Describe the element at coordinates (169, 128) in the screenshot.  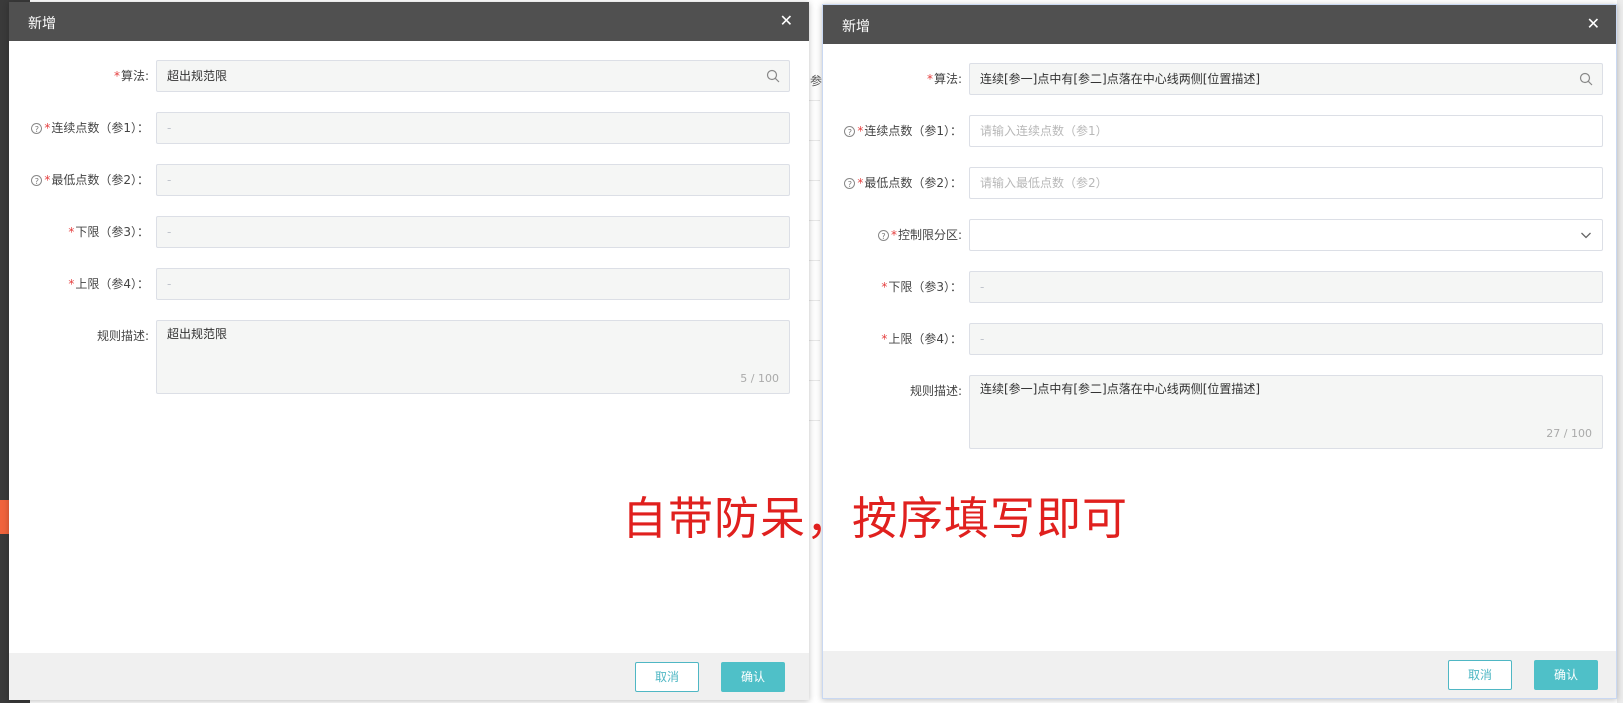
I see `consecutive-points-value: -` at that location.